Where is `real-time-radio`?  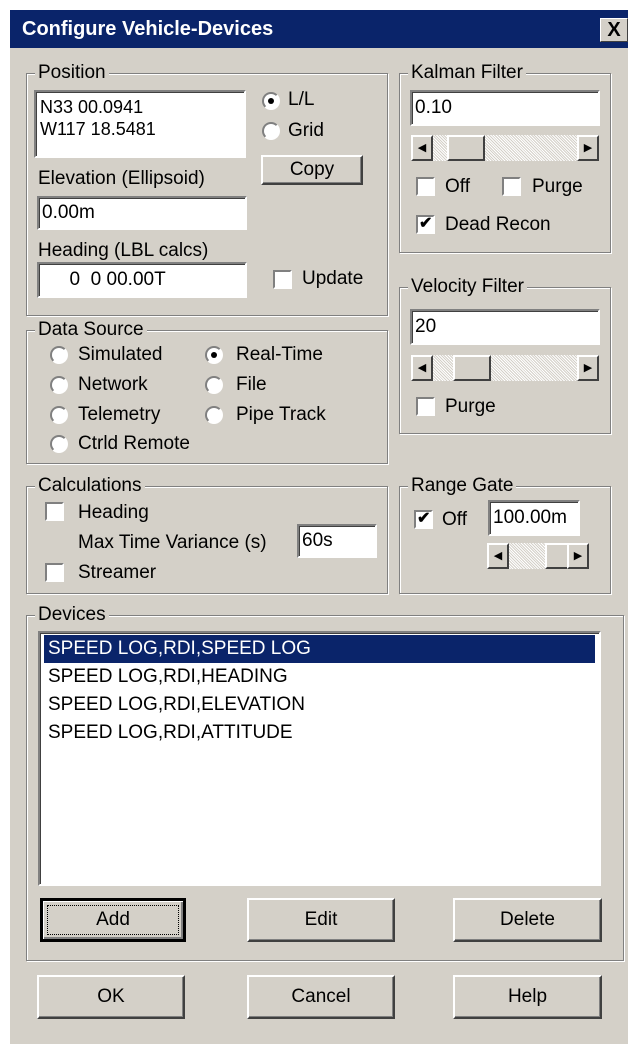
real-time-radio is located at coordinates (214, 355).